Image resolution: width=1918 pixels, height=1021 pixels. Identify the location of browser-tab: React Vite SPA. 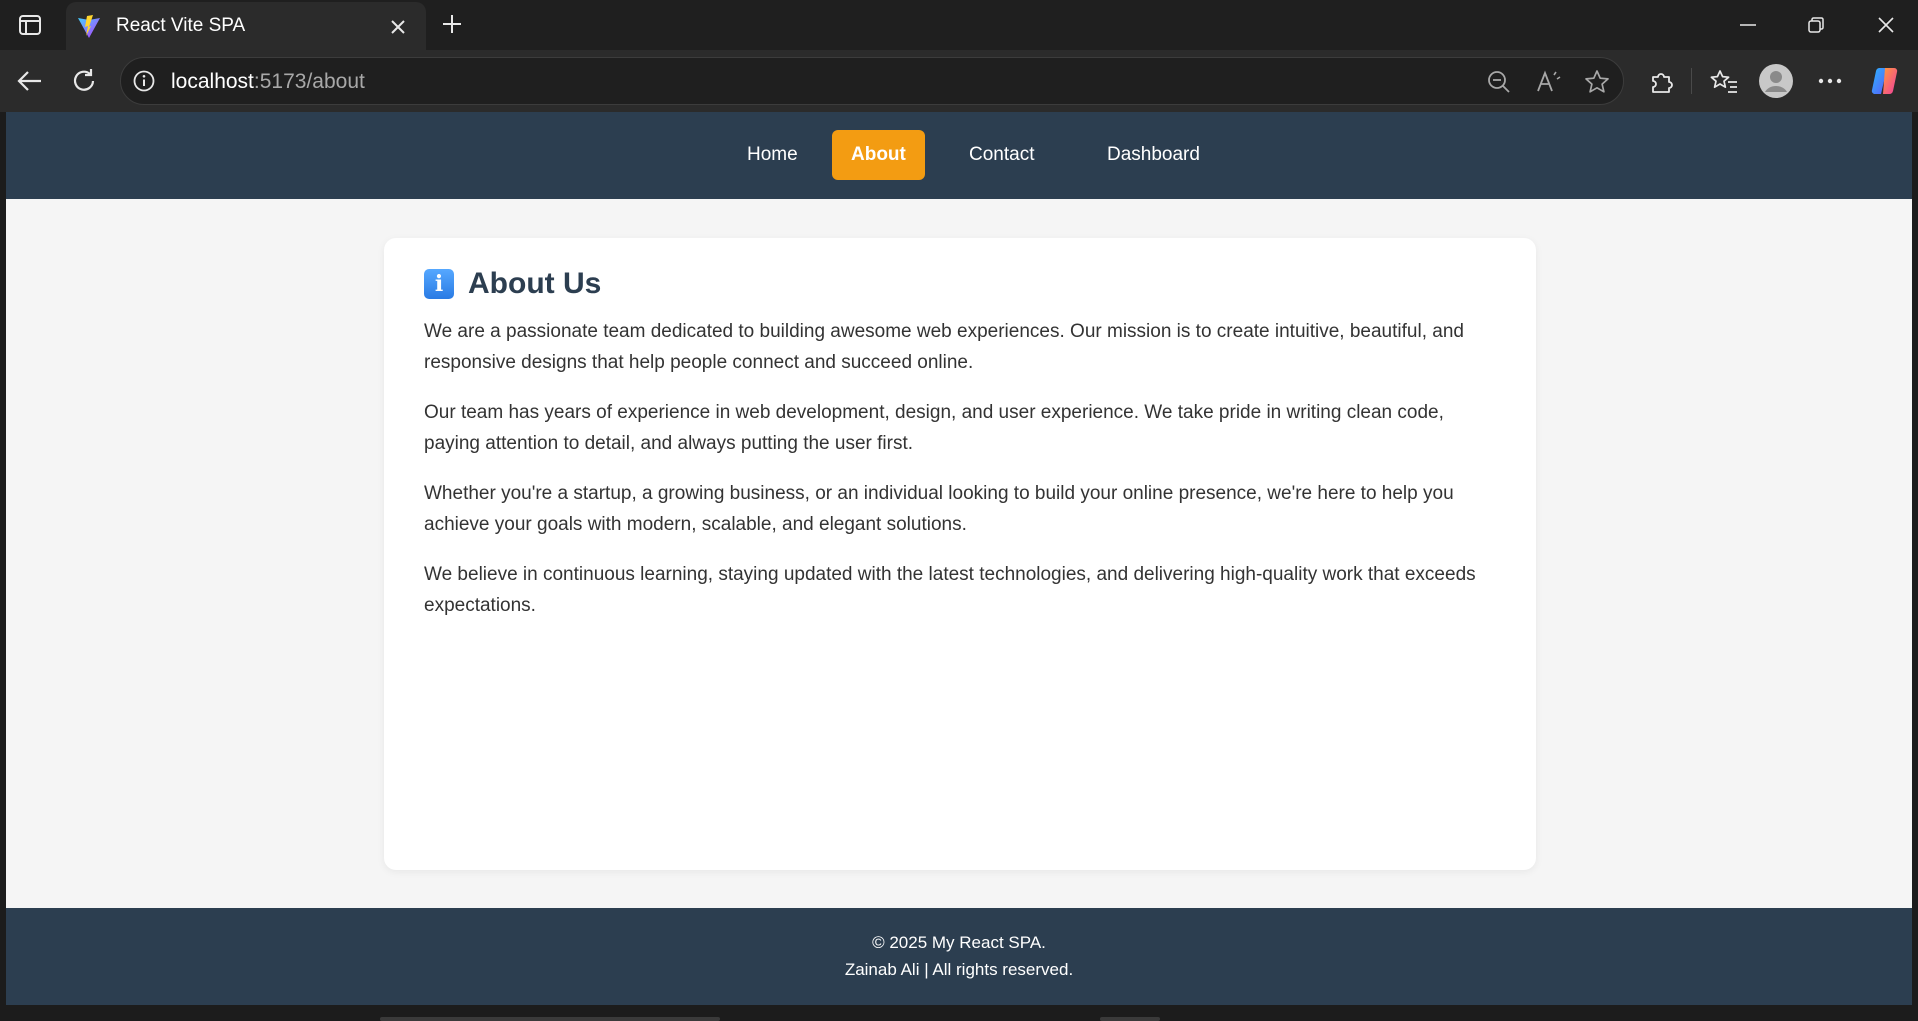
(246, 26).